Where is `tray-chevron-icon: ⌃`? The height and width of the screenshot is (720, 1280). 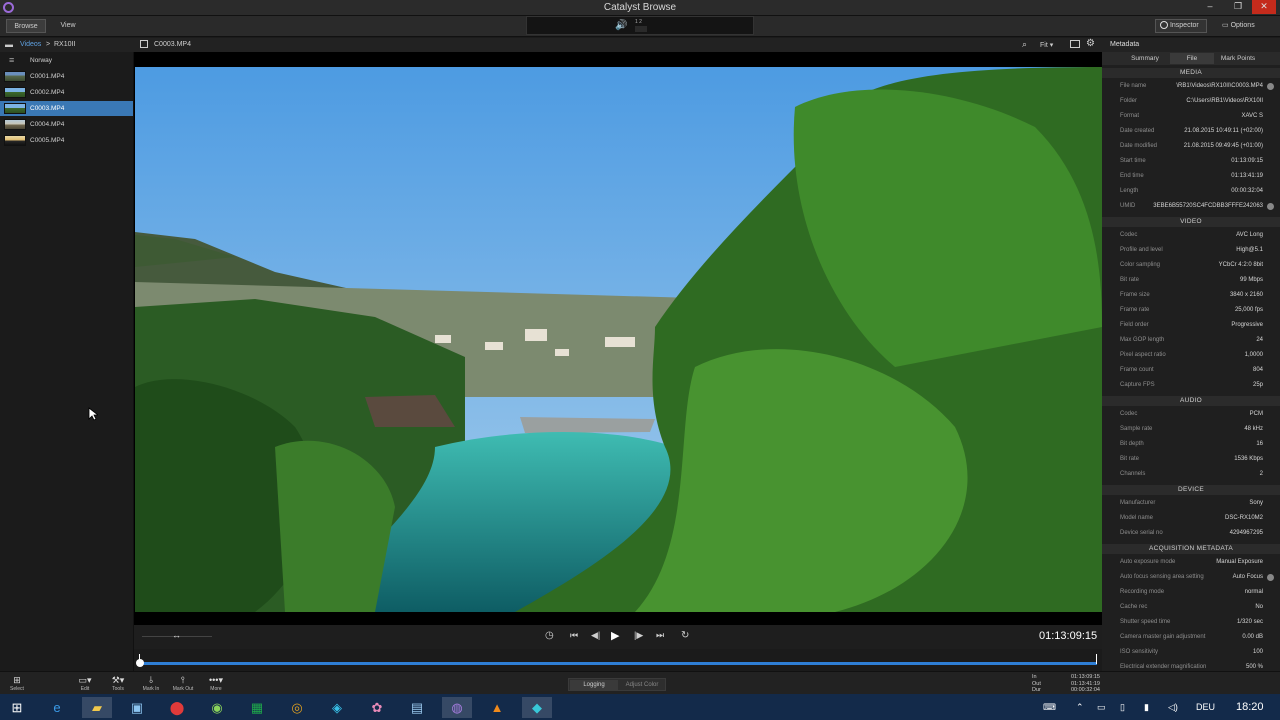
tray-chevron-icon: ⌃ is located at coordinates (1080, 707).